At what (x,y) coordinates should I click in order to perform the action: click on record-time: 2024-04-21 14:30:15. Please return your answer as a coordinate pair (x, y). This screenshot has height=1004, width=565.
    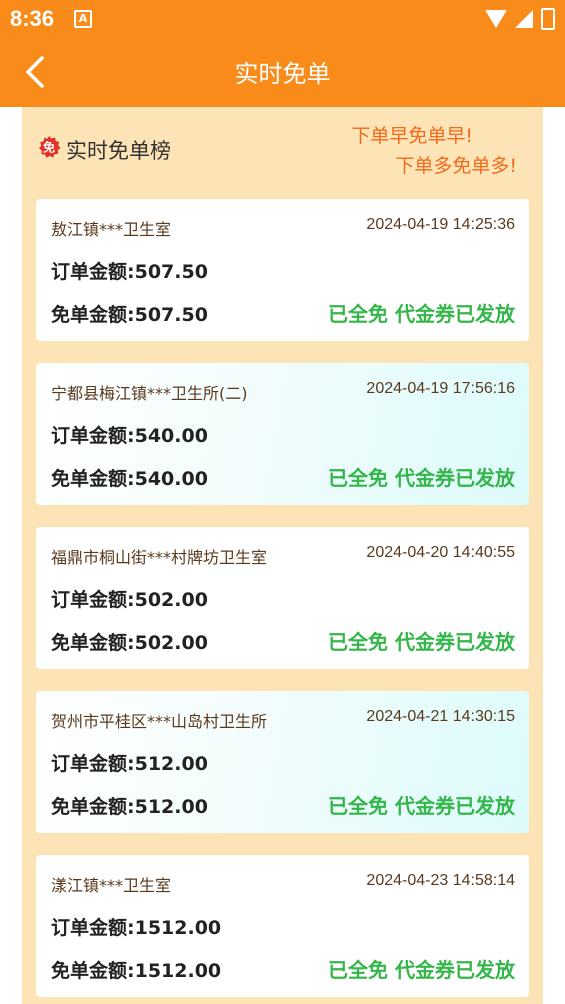
    Looking at the image, I should click on (440, 716).